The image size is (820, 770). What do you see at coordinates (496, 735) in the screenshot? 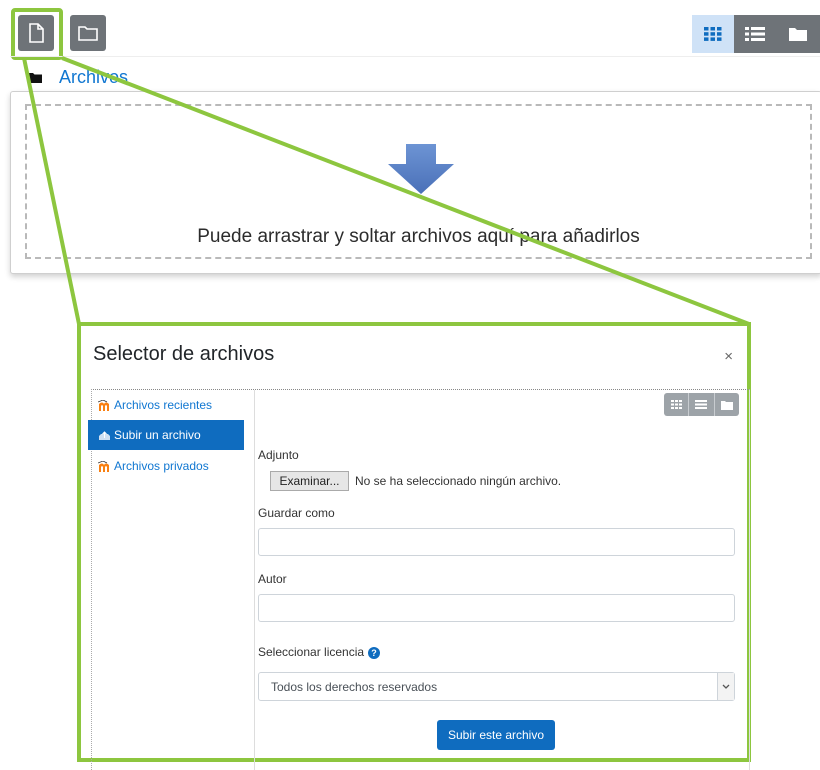
I see `upload-file-button: Subir este archivo` at bounding box center [496, 735].